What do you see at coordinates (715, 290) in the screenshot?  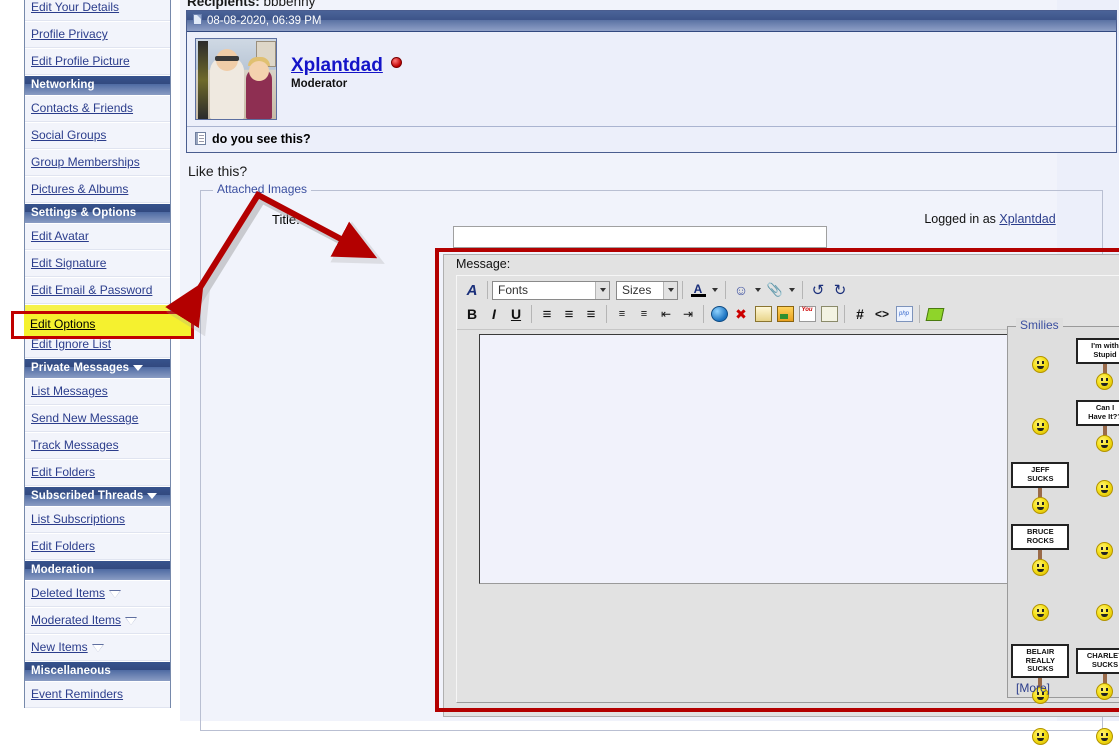 I see `font-color-dropdown-icon` at bounding box center [715, 290].